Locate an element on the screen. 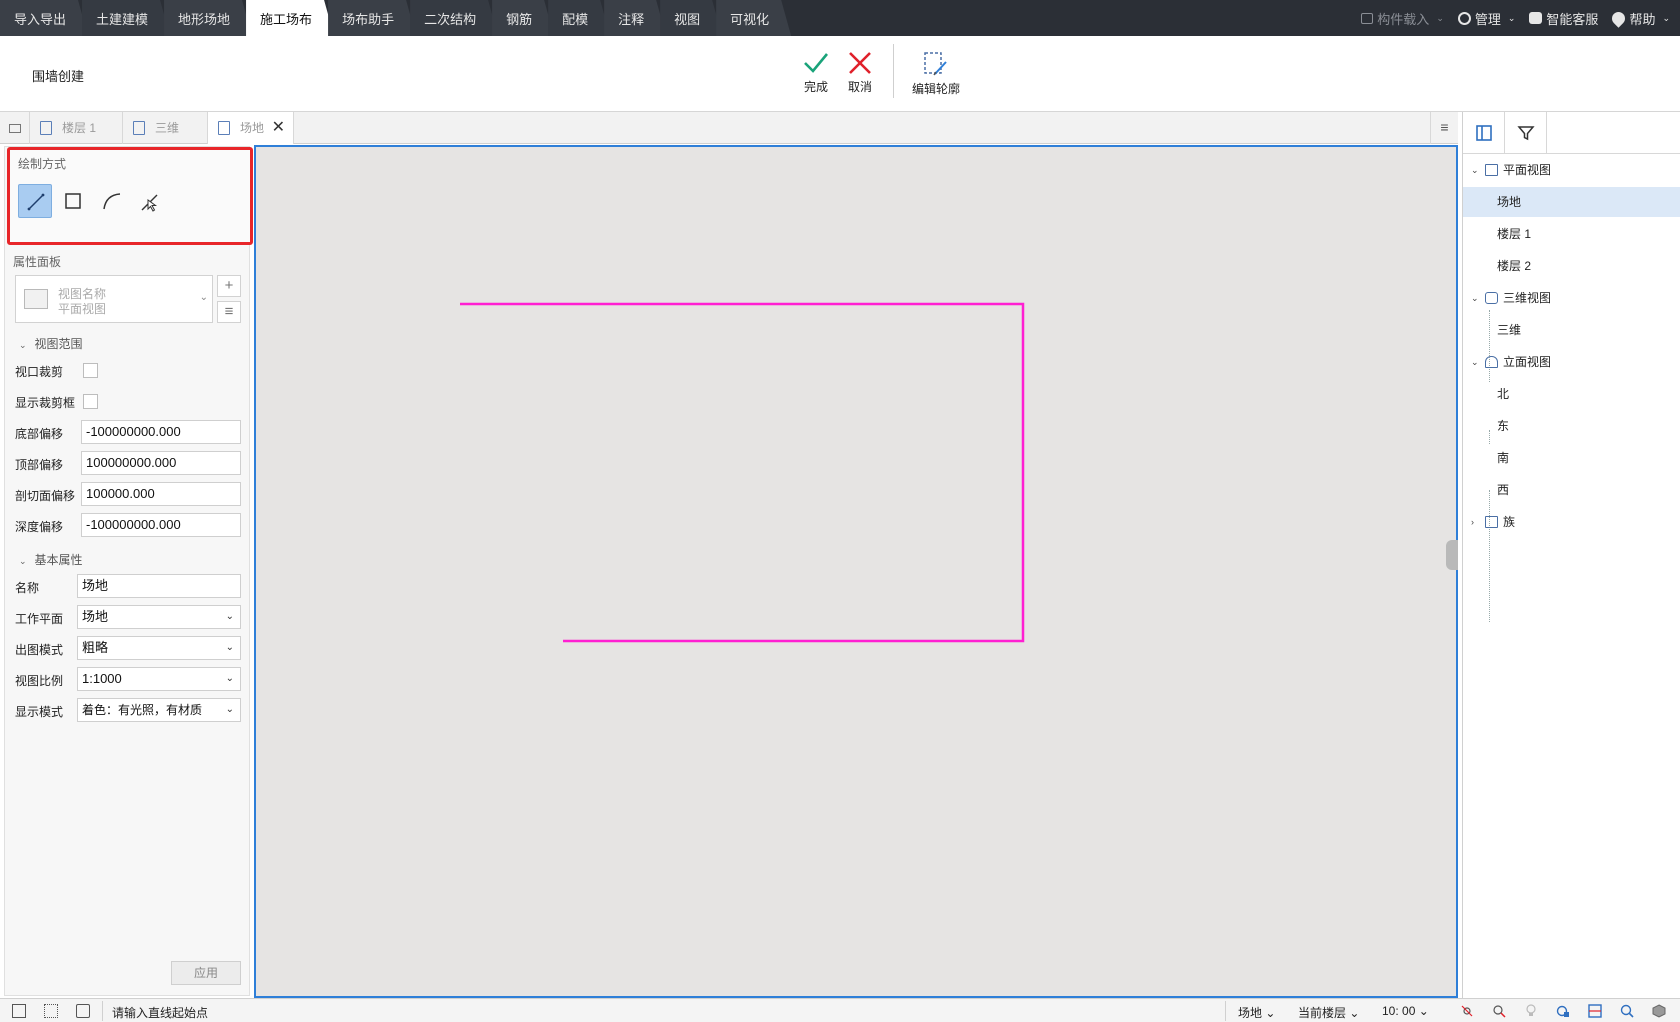 The height and width of the screenshot is (1022, 1680). tree-item-east: 东 is located at coordinates (1571, 426).